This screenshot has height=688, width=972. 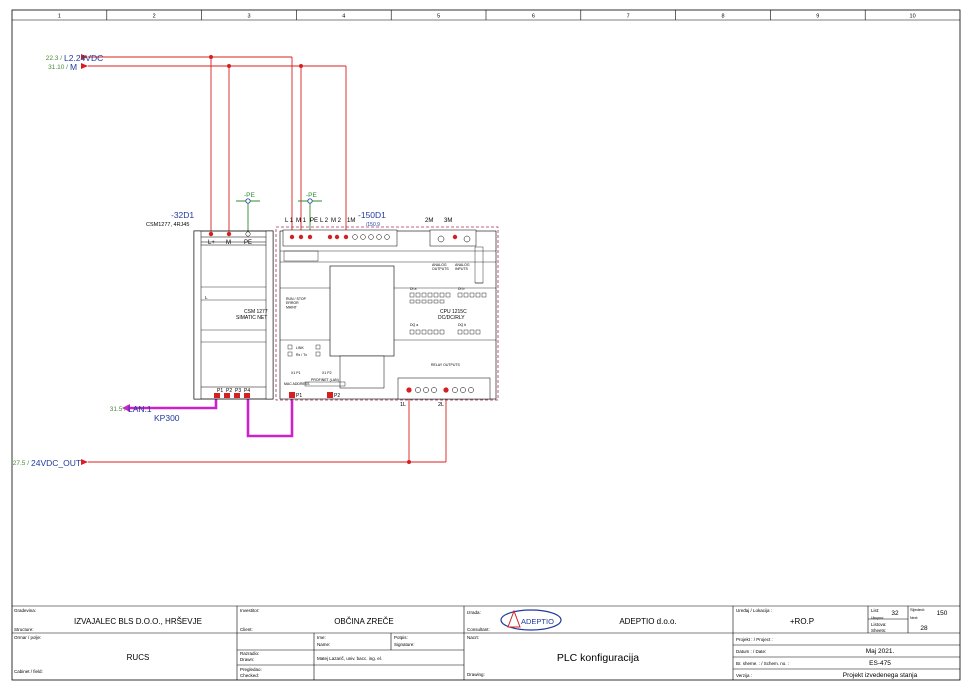 What do you see at coordinates (336, 221) in the screenshot?
I see `cpu-terminal-m2: M 2` at bounding box center [336, 221].